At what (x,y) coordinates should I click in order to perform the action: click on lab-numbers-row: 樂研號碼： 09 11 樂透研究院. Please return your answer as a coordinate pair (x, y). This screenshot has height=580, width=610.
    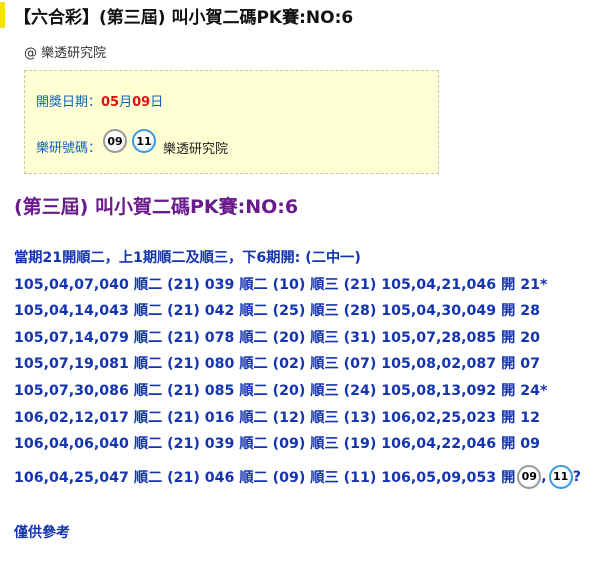
    Looking at the image, I should click on (132, 141).